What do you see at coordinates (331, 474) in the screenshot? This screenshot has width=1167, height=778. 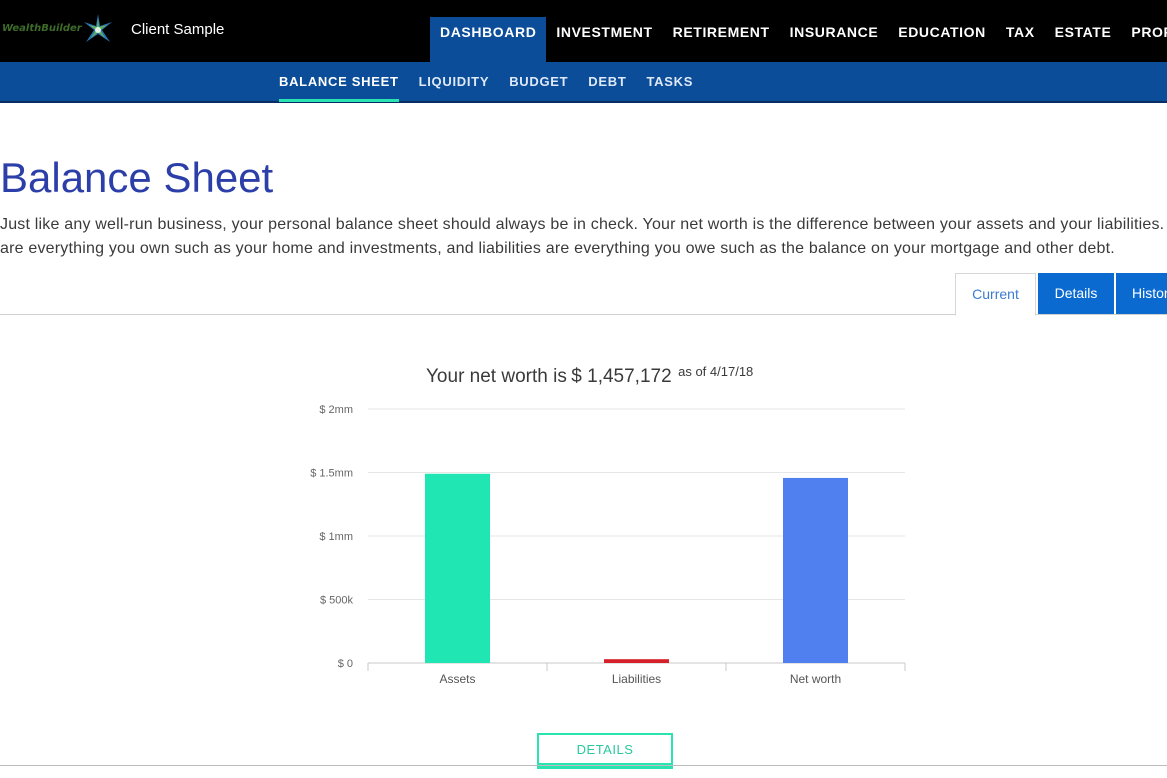 I see `y-tick-label: $ 1.5mm` at bounding box center [331, 474].